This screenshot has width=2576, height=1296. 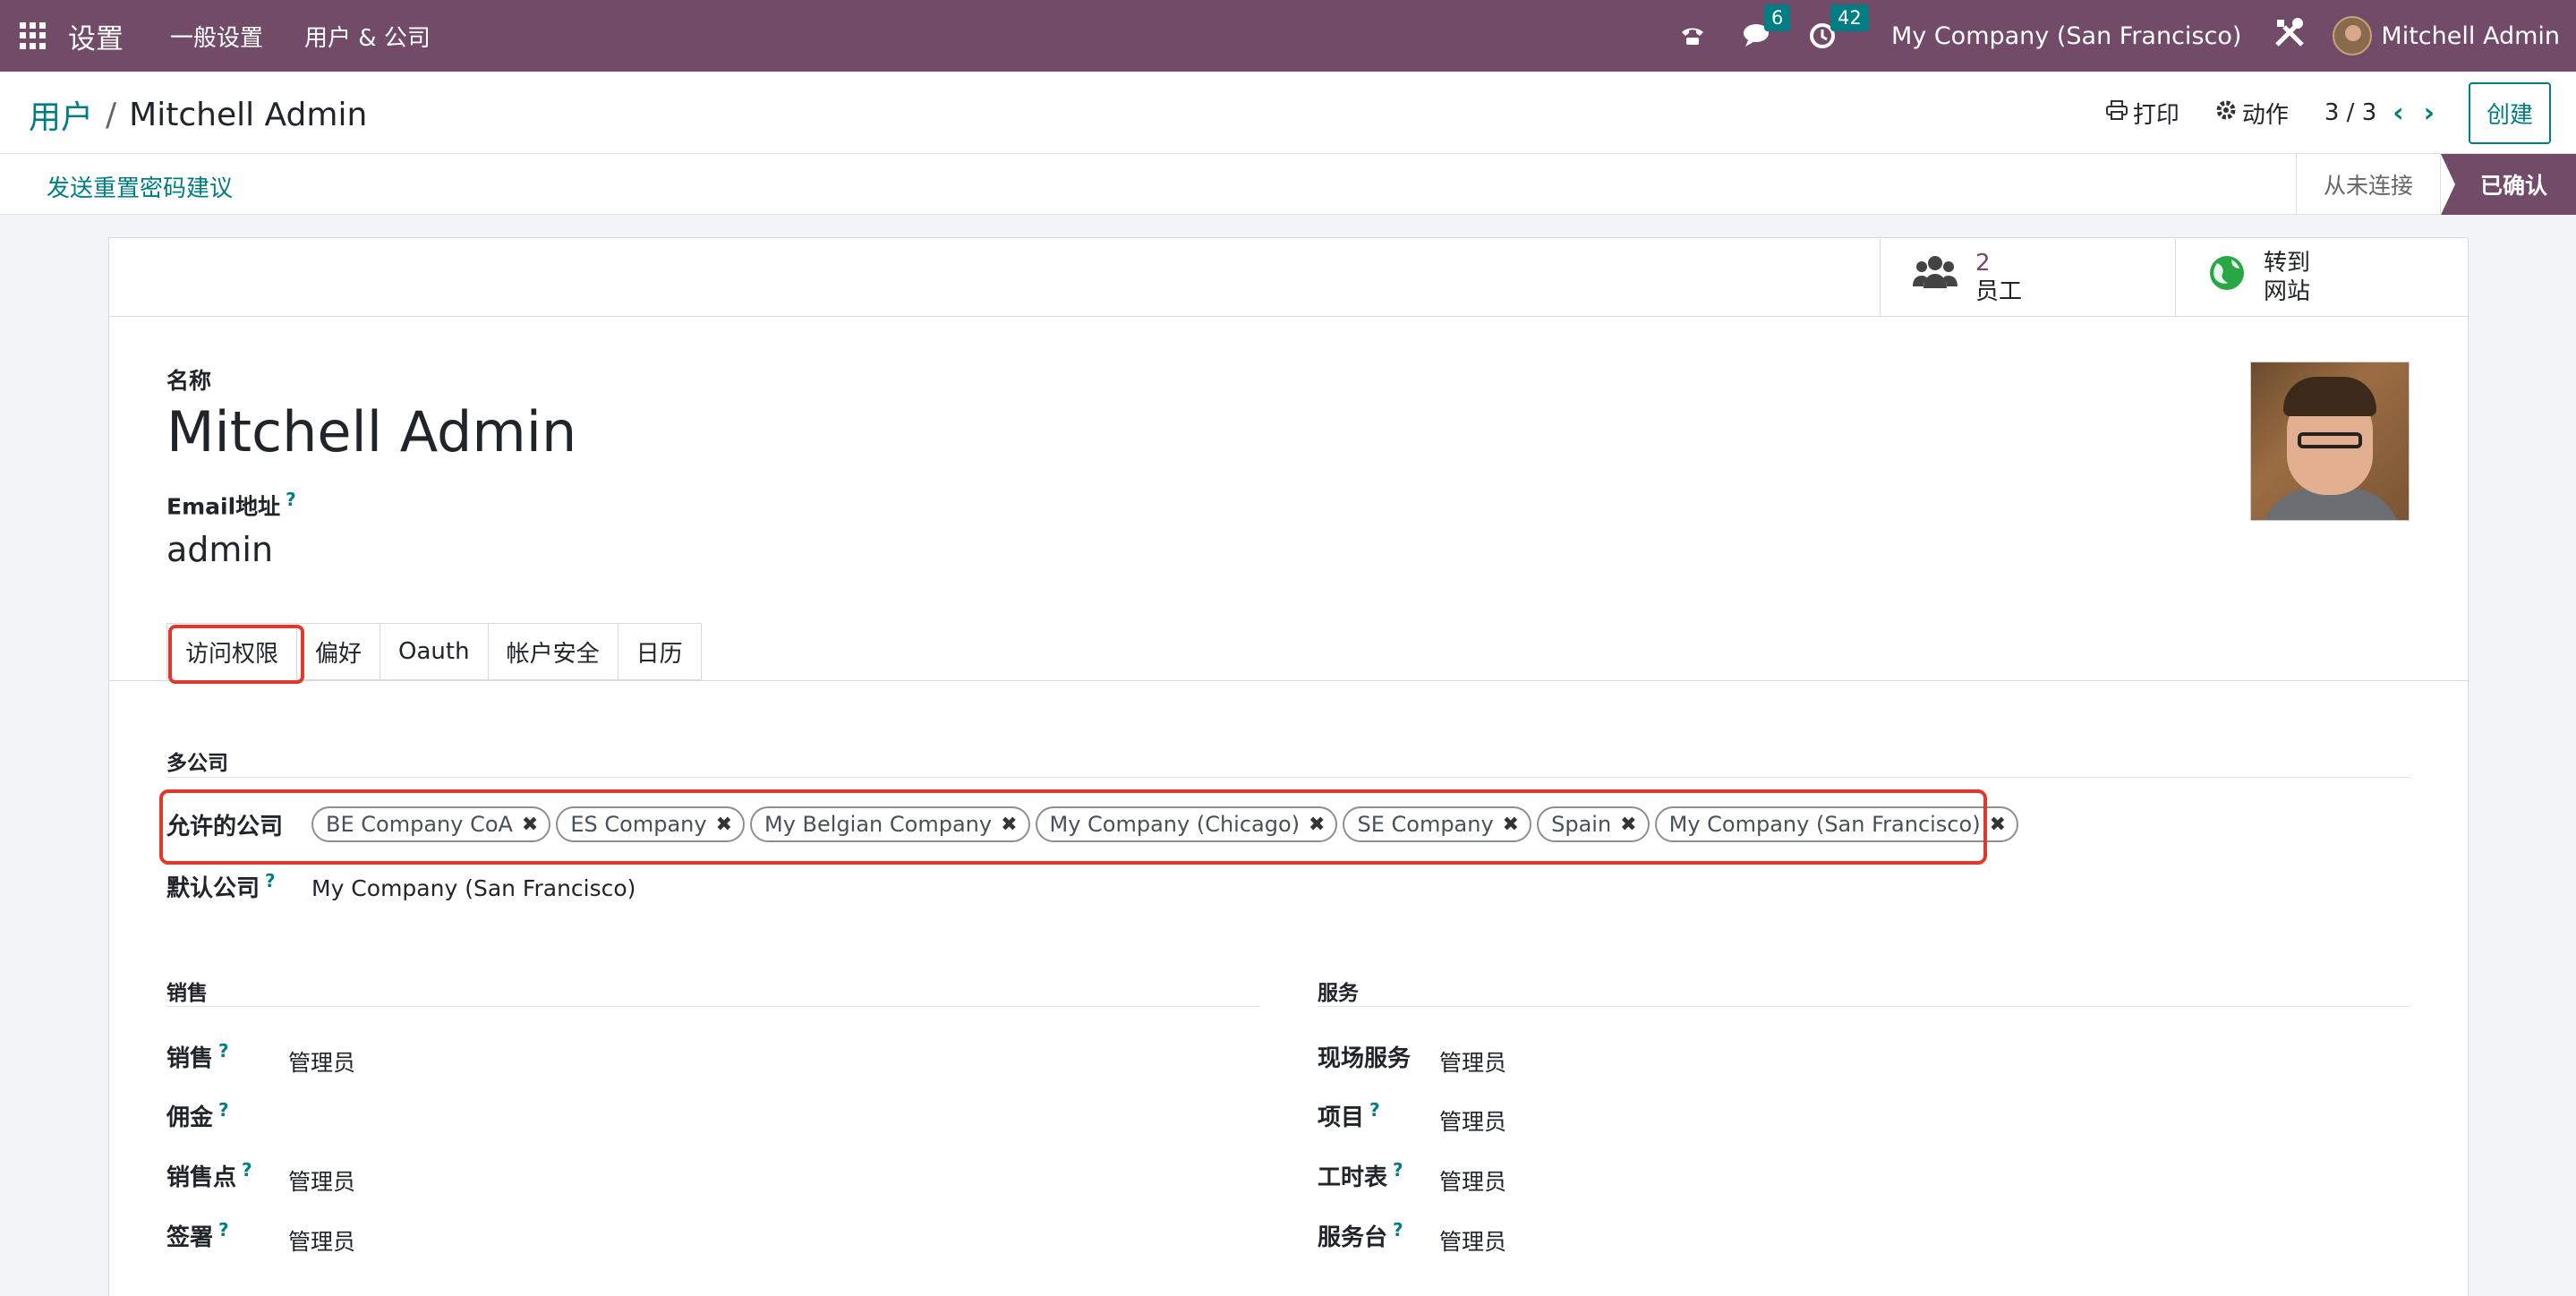 What do you see at coordinates (1289, 277) in the screenshot?
I see `smart-button-box: 2 员工 转到 网站` at bounding box center [1289, 277].